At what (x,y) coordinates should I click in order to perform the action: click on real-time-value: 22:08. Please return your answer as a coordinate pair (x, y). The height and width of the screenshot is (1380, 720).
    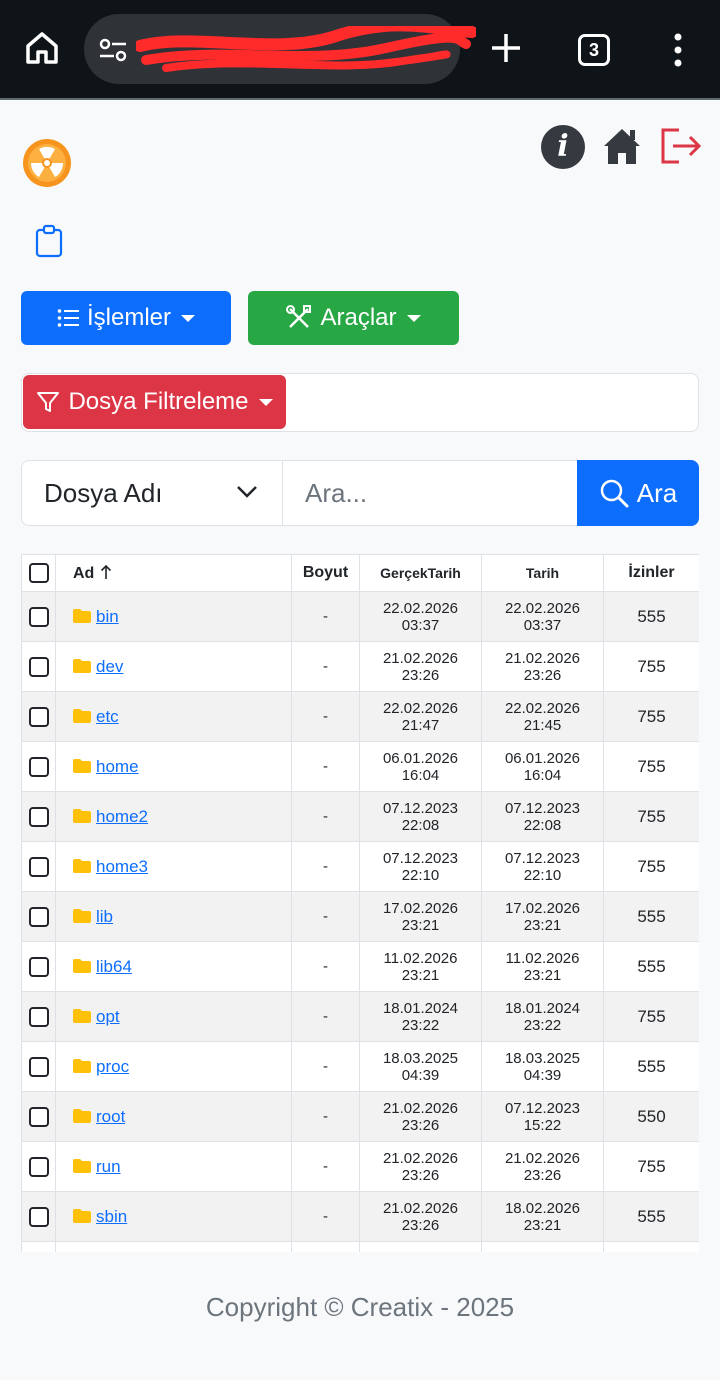
    Looking at the image, I should click on (420, 825).